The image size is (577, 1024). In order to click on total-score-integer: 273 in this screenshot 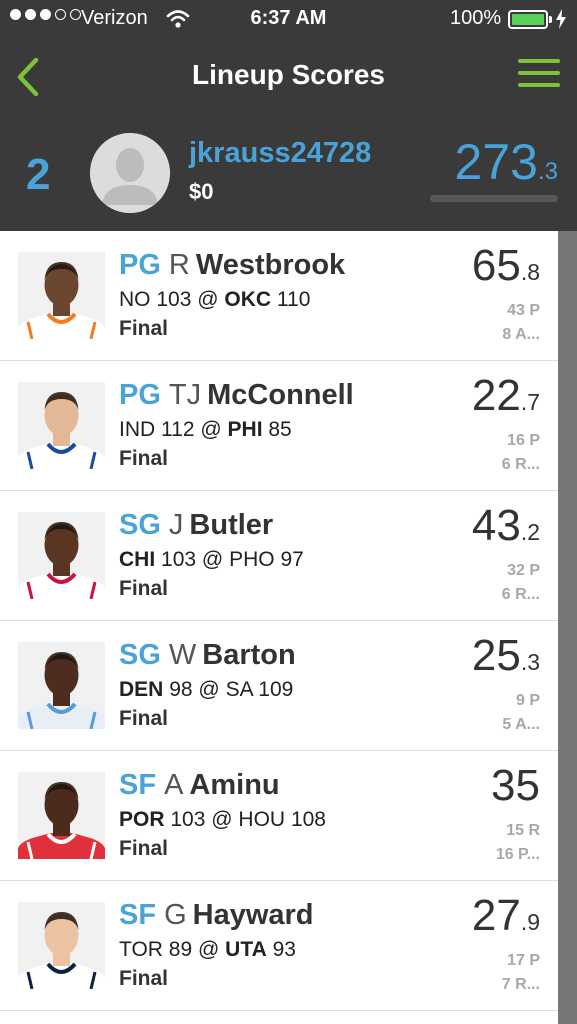, I will do `click(496, 162)`.